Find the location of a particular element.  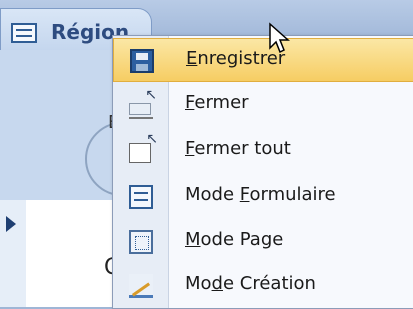

menu-item-label: Mode Page is located at coordinates (234, 239).